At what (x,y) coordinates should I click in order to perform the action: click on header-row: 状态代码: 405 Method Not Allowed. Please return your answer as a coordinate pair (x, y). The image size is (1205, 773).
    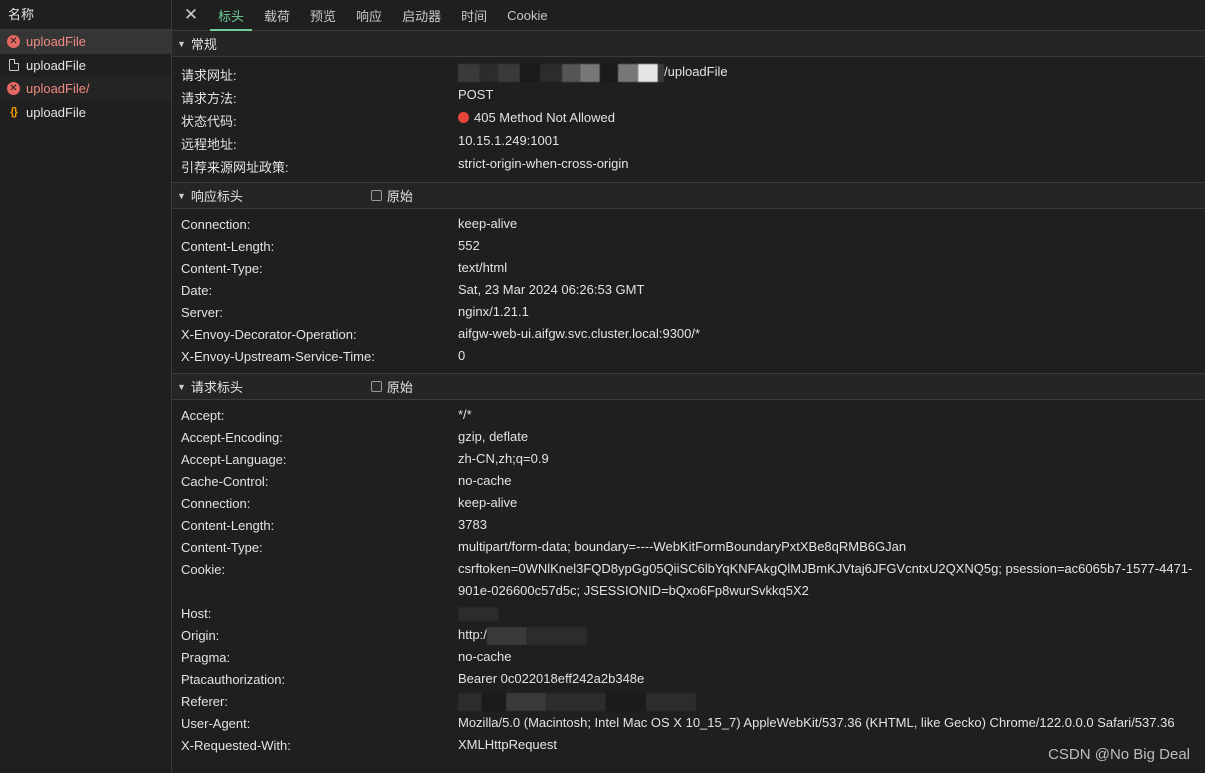
    Looking at the image, I should click on (688, 118).